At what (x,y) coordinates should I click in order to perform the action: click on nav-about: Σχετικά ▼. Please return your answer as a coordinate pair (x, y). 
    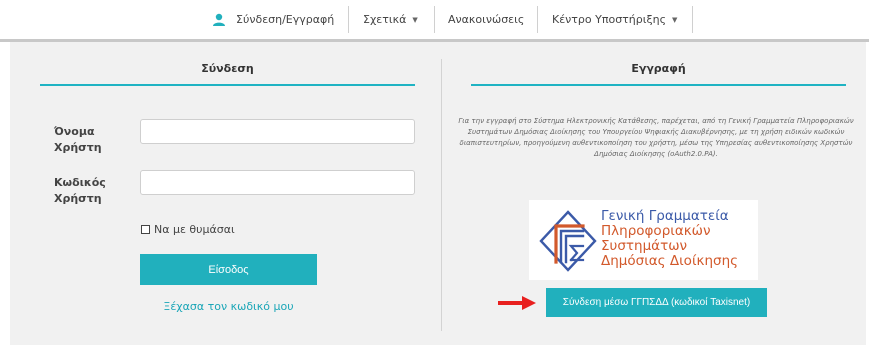
    Looking at the image, I should click on (390, 19).